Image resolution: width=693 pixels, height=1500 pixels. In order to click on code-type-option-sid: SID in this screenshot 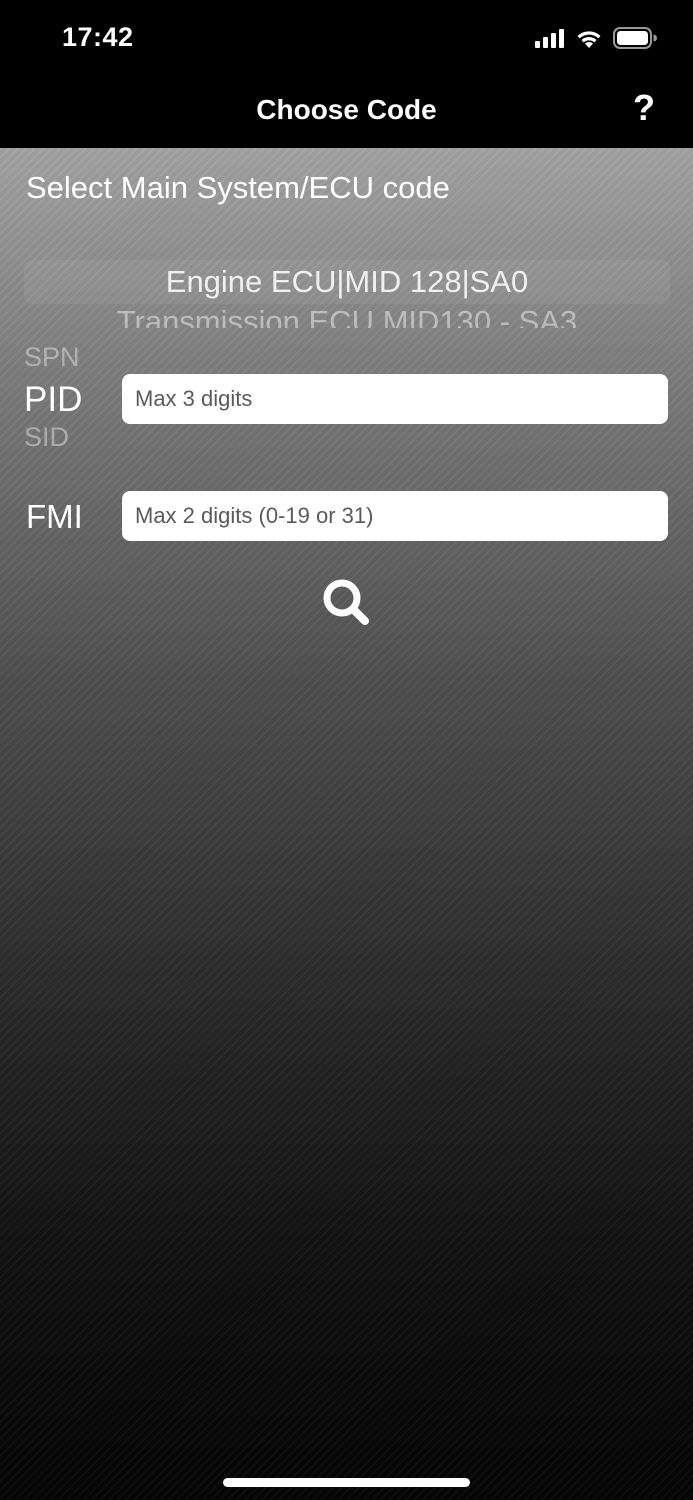, I will do `click(46, 437)`.